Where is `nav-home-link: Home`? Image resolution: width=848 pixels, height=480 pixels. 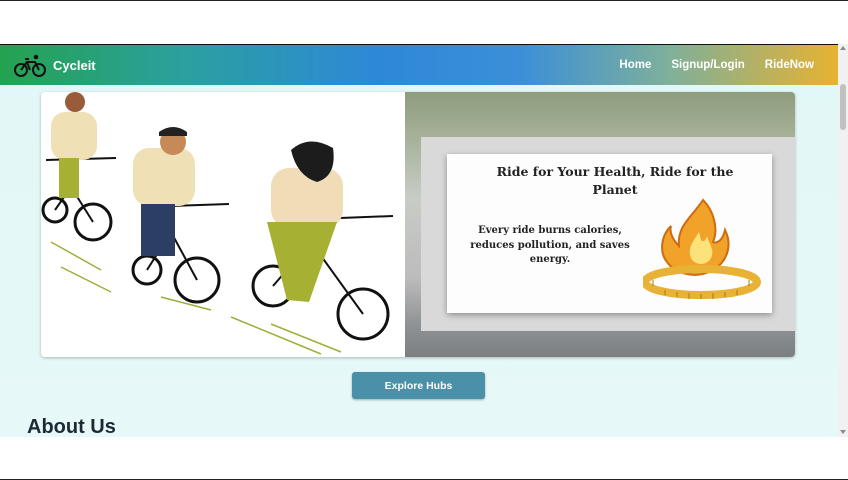 nav-home-link: Home is located at coordinates (635, 65).